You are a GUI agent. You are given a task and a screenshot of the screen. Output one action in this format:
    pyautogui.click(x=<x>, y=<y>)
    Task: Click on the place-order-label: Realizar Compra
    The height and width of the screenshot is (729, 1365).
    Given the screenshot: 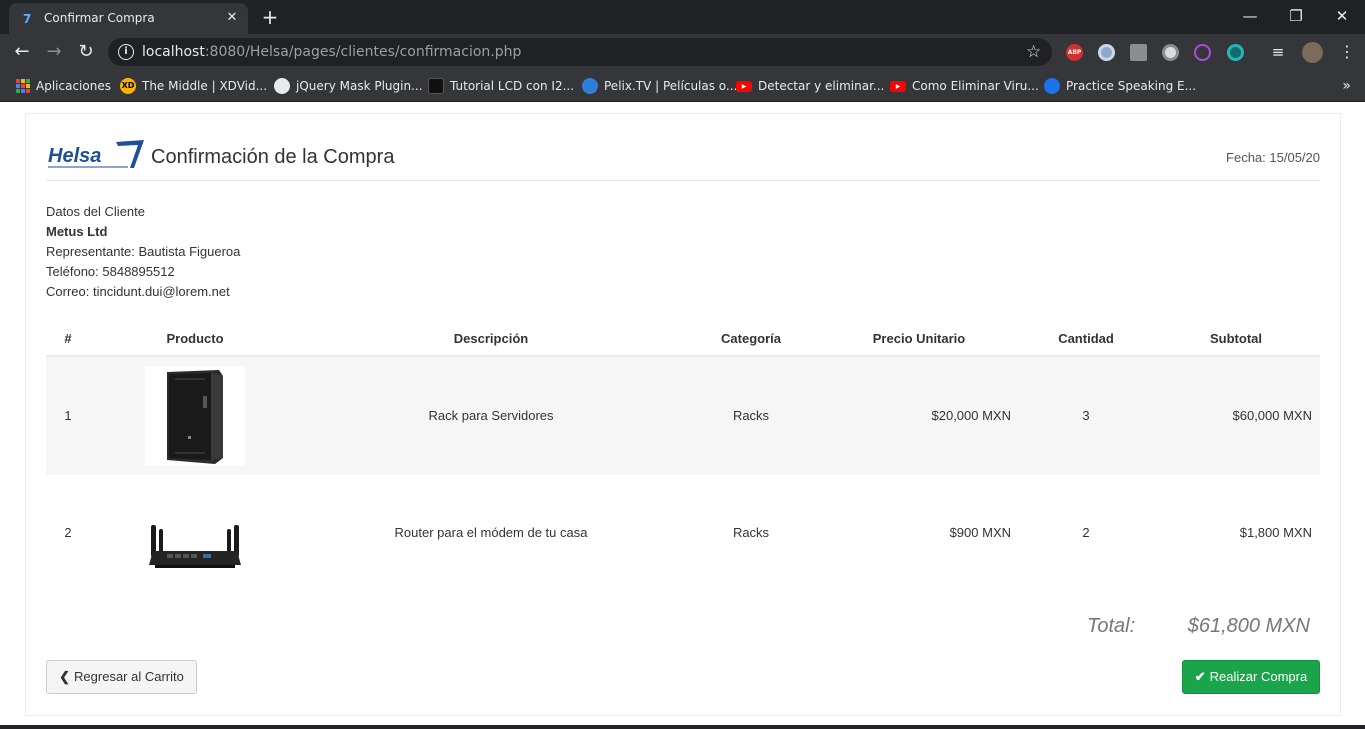 What is the action you would take?
    pyautogui.click(x=1258, y=676)
    